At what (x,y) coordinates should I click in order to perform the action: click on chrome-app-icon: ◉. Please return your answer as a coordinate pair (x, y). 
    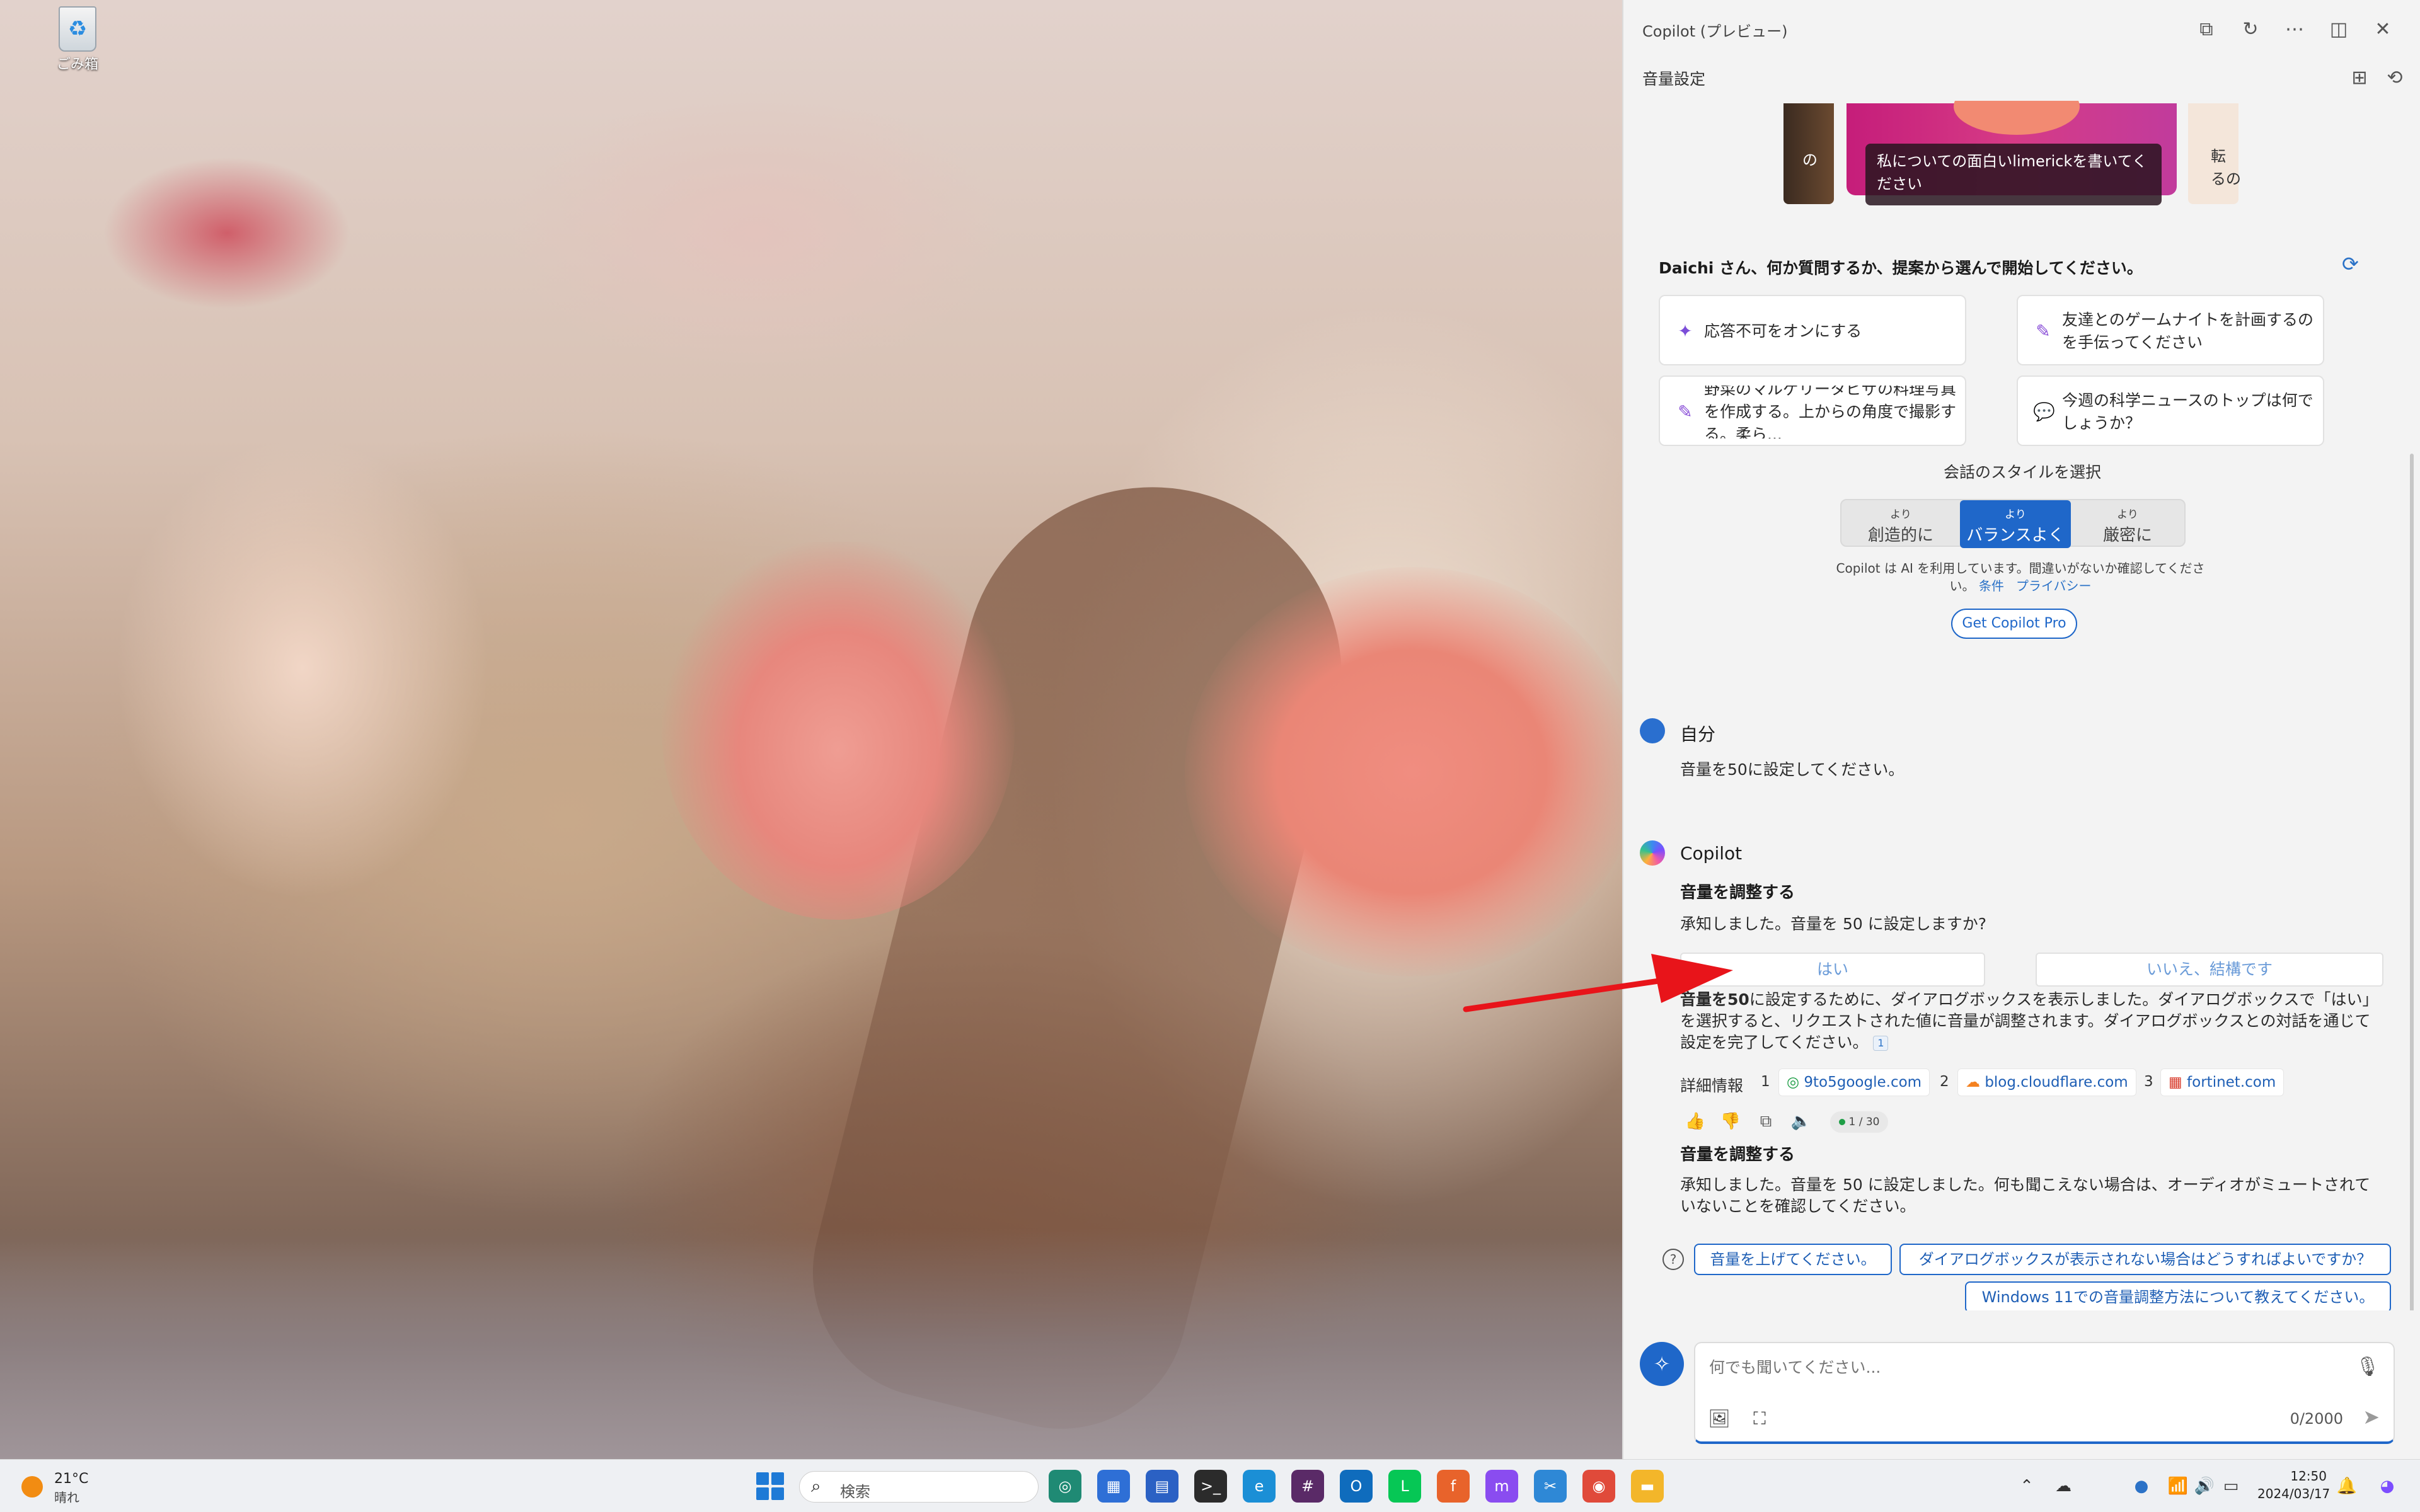
    Looking at the image, I should click on (1599, 1486).